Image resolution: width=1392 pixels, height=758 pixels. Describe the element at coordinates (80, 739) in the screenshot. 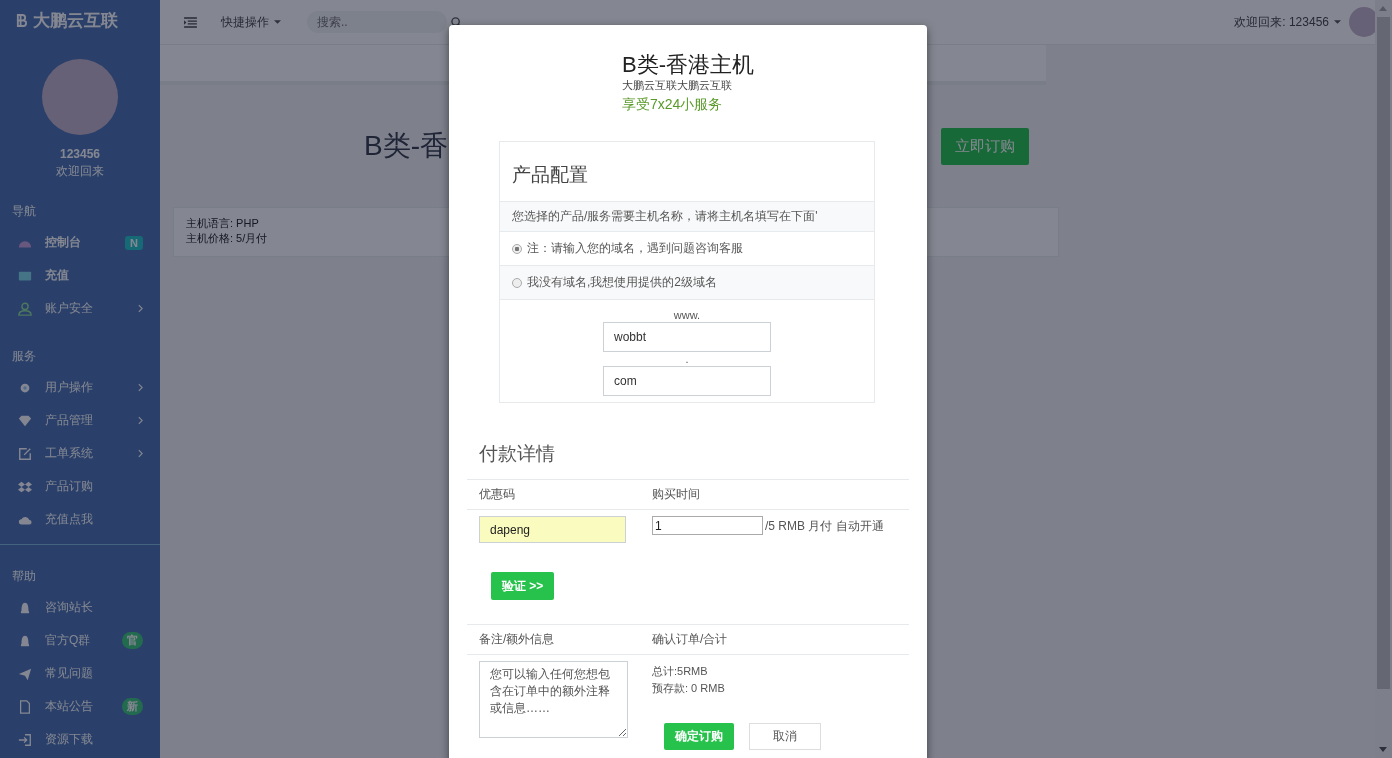

I see `nav-item: 资源下载` at that location.